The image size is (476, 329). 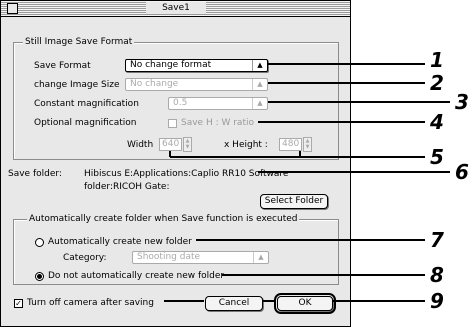 I want to click on callout-6: 6, so click(x=462, y=172).